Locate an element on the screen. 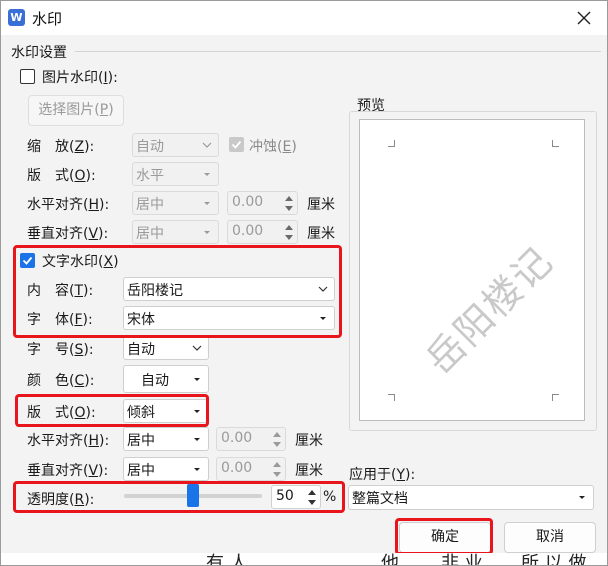  background-text: 非 业 is located at coordinates (462, 559).